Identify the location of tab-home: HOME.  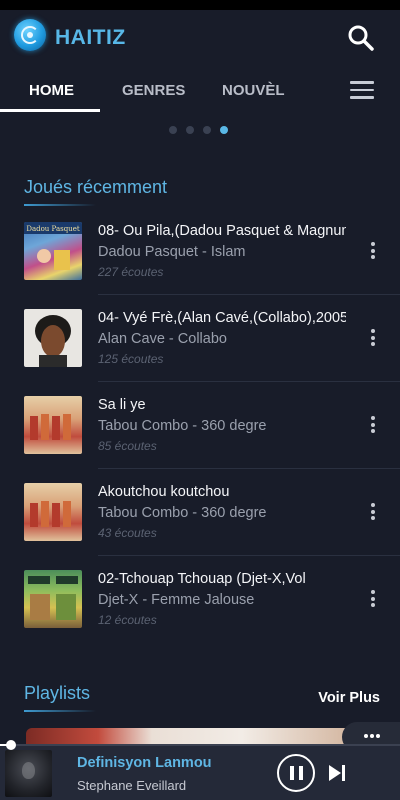
(51, 90).